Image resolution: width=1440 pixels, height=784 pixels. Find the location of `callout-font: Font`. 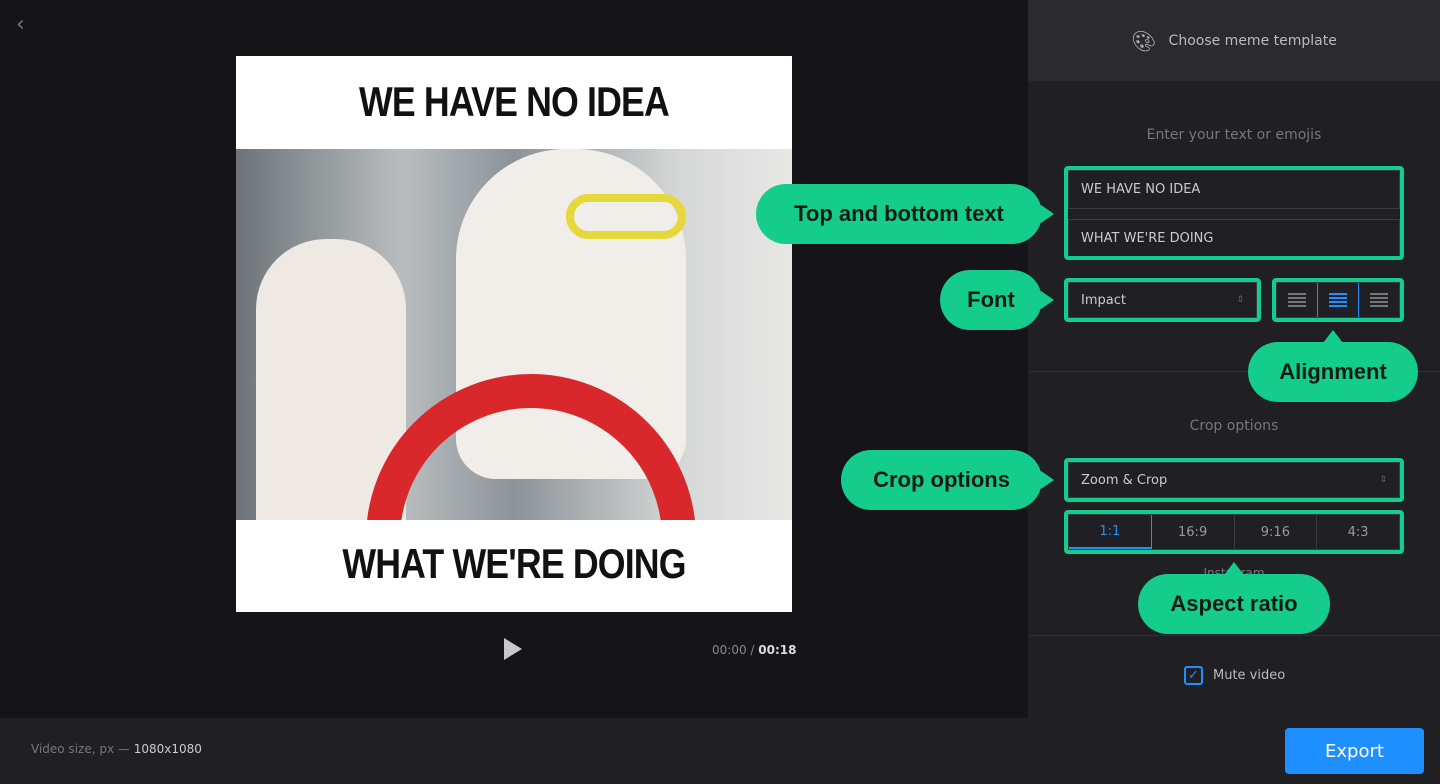

callout-font: Font is located at coordinates (997, 300).